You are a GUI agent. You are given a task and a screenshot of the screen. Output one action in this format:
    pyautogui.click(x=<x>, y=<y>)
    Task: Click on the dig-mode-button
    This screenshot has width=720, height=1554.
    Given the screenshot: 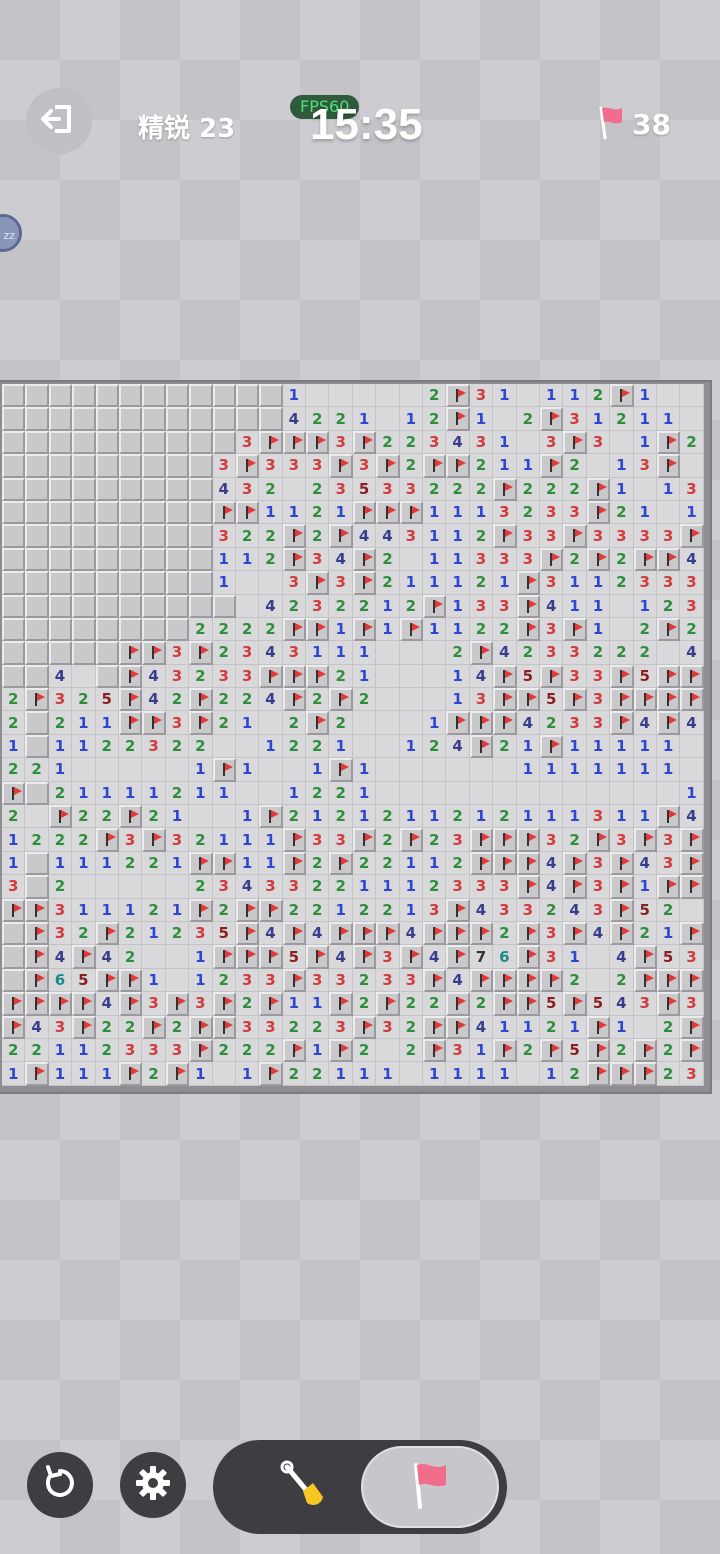 What is the action you would take?
    pyautogui.click(x=303, y=1487)
    